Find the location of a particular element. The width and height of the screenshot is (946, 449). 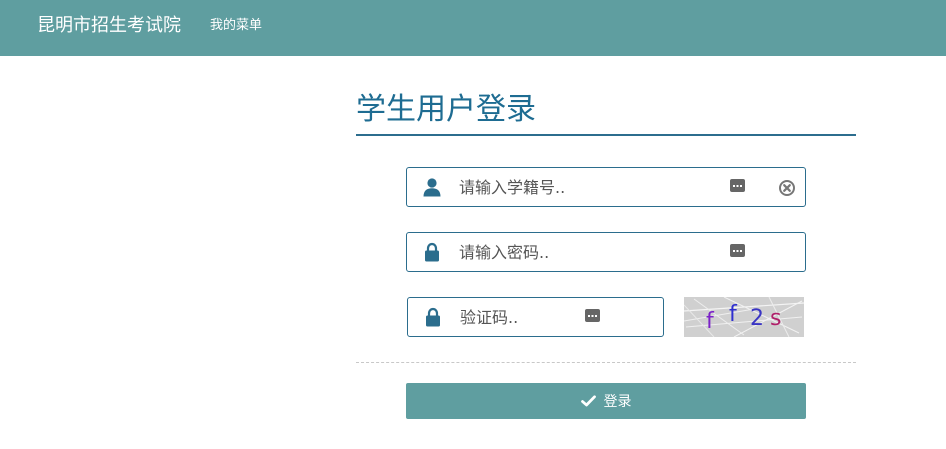

captcha-field is located at coordinates (535, 317).